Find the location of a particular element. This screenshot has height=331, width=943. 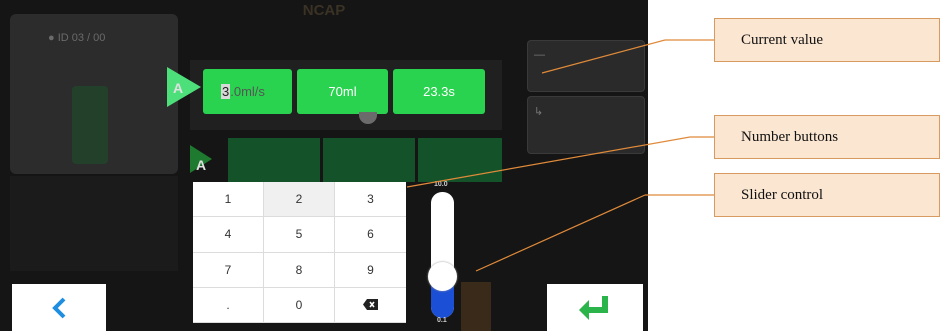

callout-slider-control: Slider control is located at coordinates (827, 195).